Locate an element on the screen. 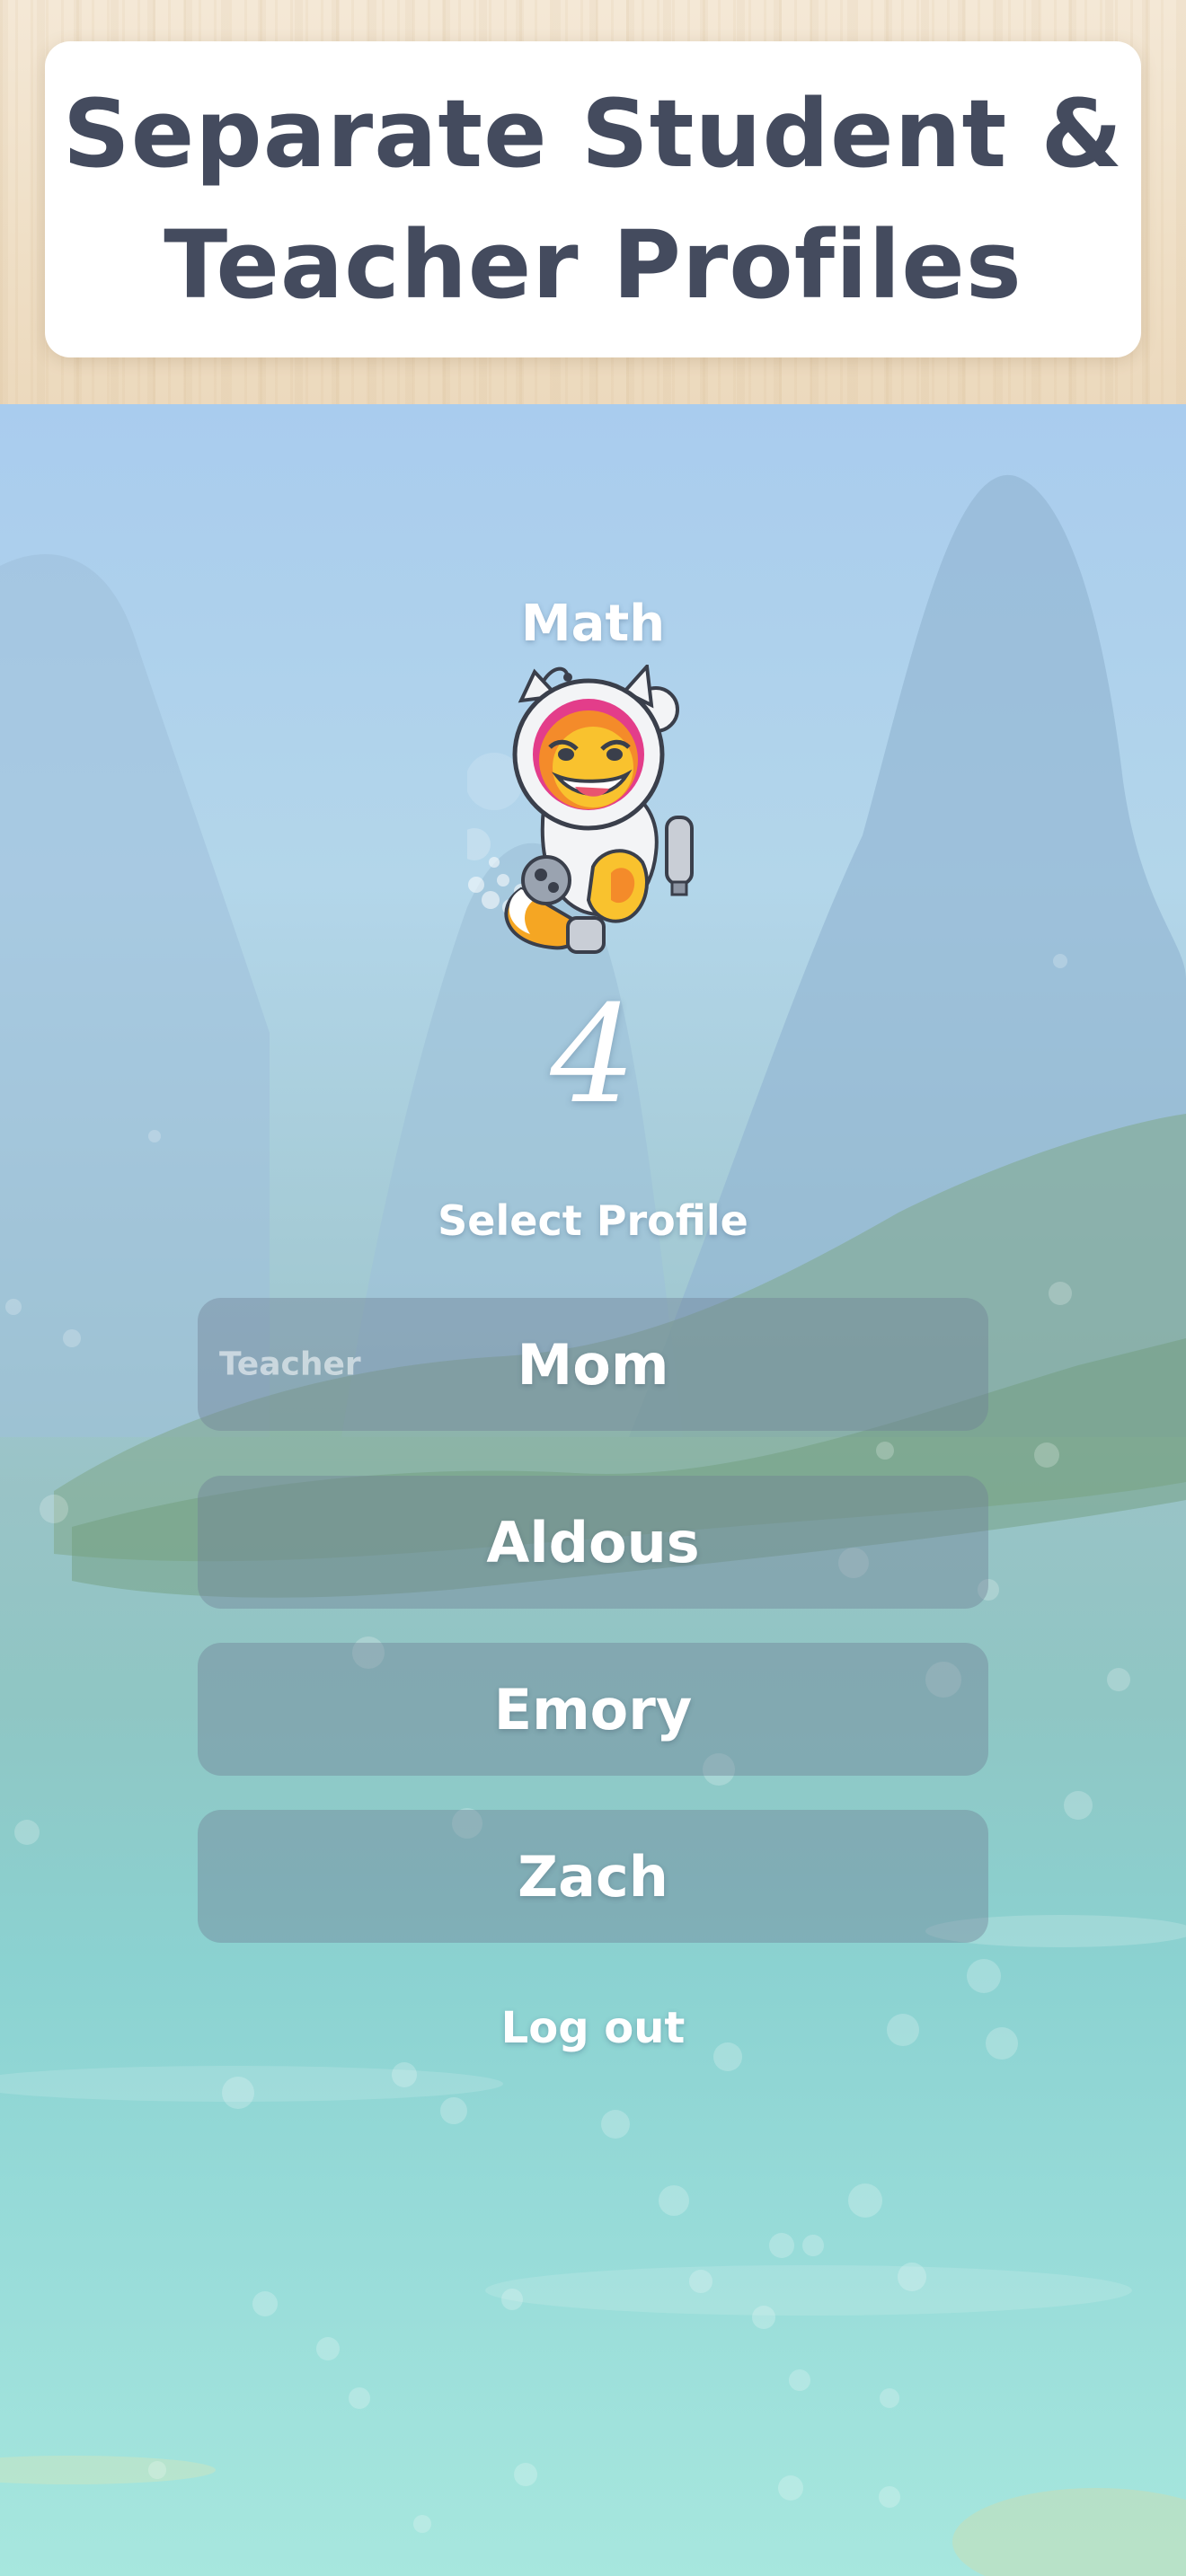 This screenshot has width=1186, height=2576. profile-name: Zach is located at coordinates (593, 1876).